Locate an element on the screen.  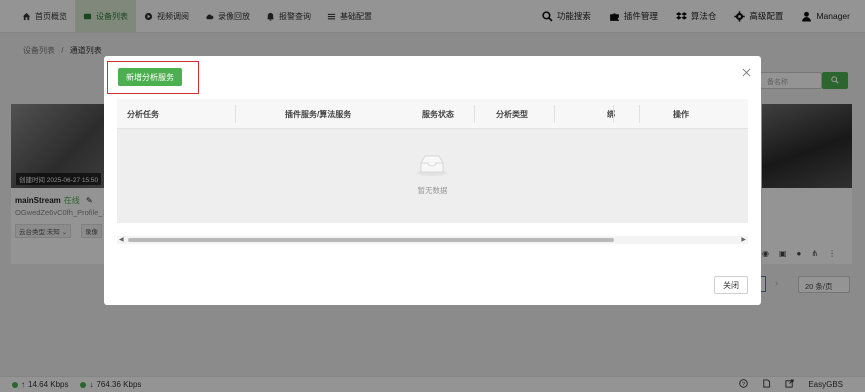
column-header-actions: 操作 is located at coordinates (681, 114).